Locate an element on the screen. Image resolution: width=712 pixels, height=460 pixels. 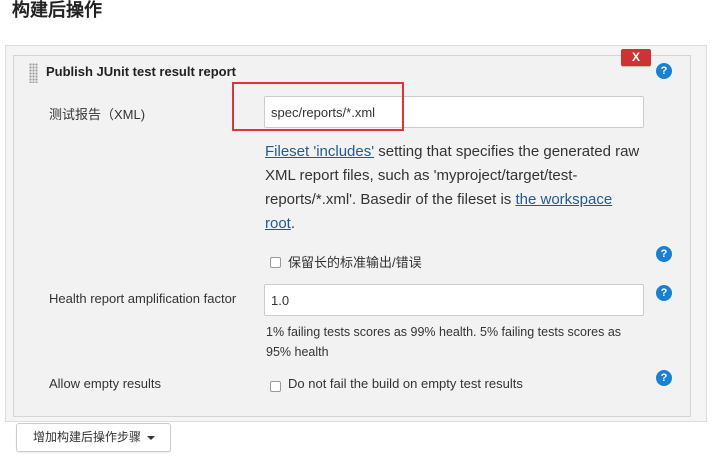
test-report-xml-label: 测试报告（XML) is located at coordinates (97, 114).